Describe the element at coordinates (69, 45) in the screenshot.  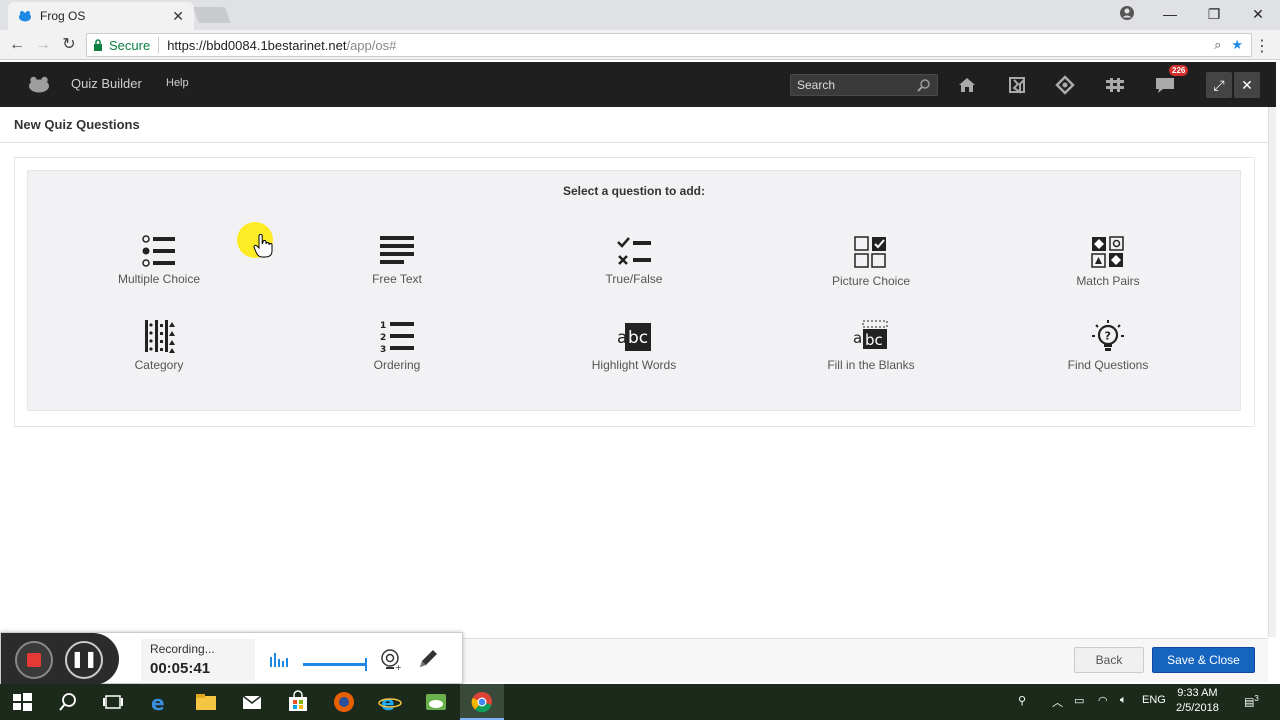
I see `reload-icon: ↻` at that location.